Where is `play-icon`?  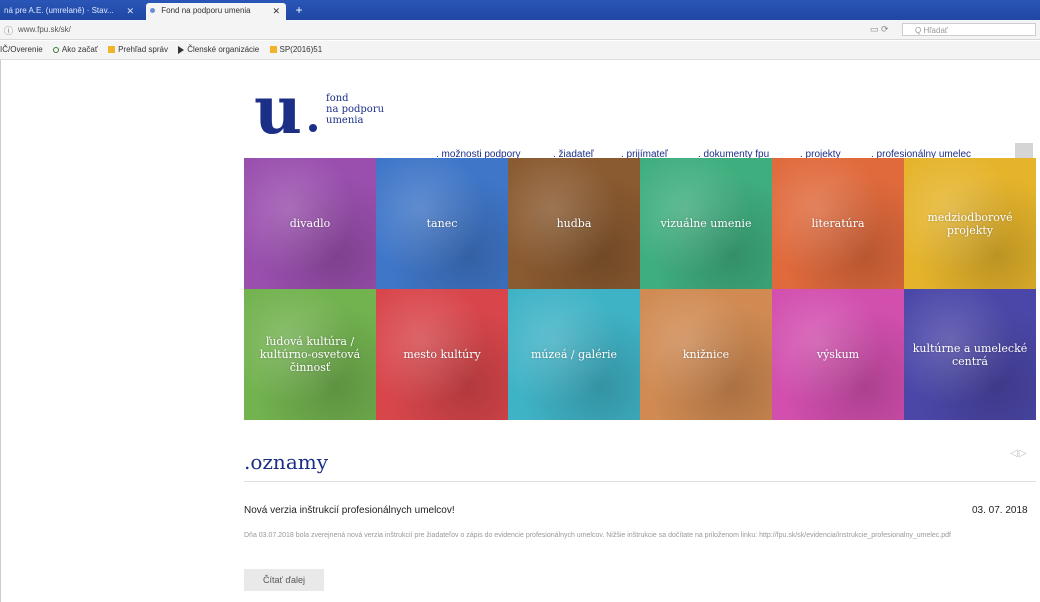 play-icon is located at coordinates (181, 49).